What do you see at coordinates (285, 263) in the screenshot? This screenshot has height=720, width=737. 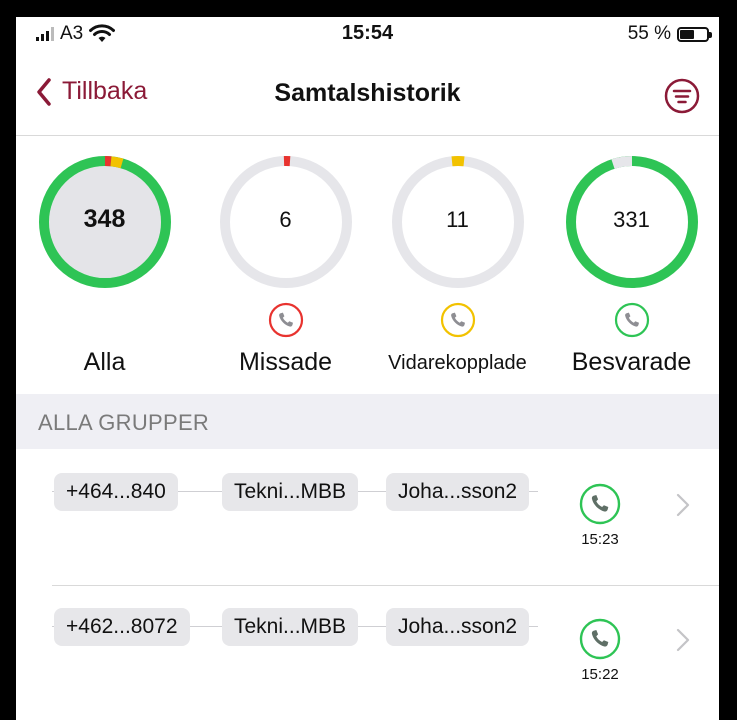 I see `stat-missed: 6 Missade` at bounding box center [285, 263].